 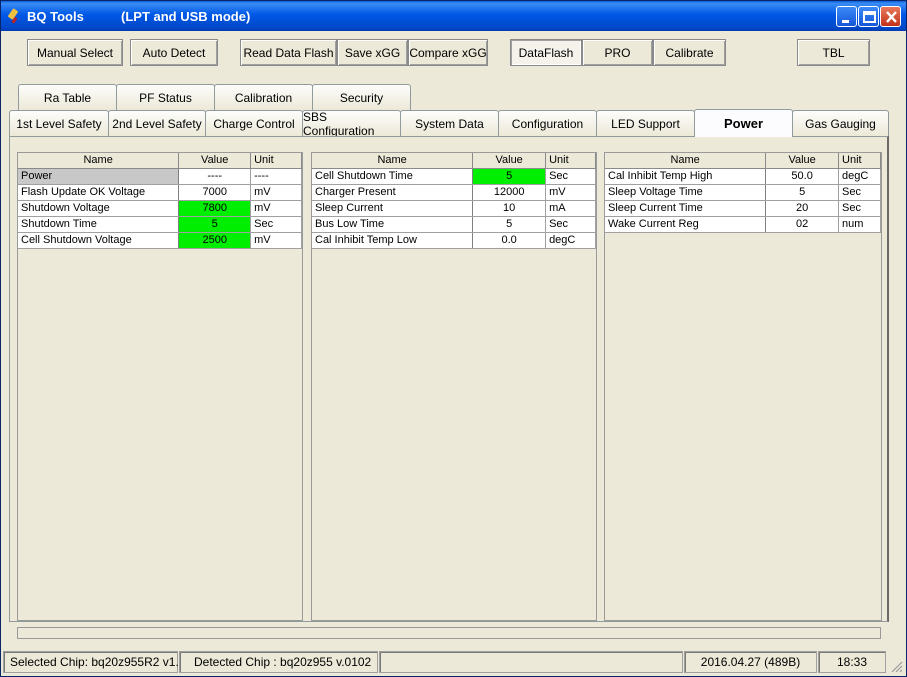 I want to click on tab-2nd-level-safety: 2nd Level Safety, so click(x=157, y=123).